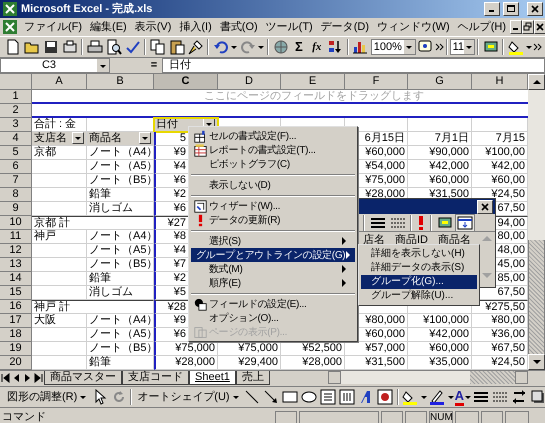 This screenshot has width=545, height=423. What do you see at coordinates (511, 250) in the screenshot?
I see `cell-text: 48,00` at bounding box center [511, 250].